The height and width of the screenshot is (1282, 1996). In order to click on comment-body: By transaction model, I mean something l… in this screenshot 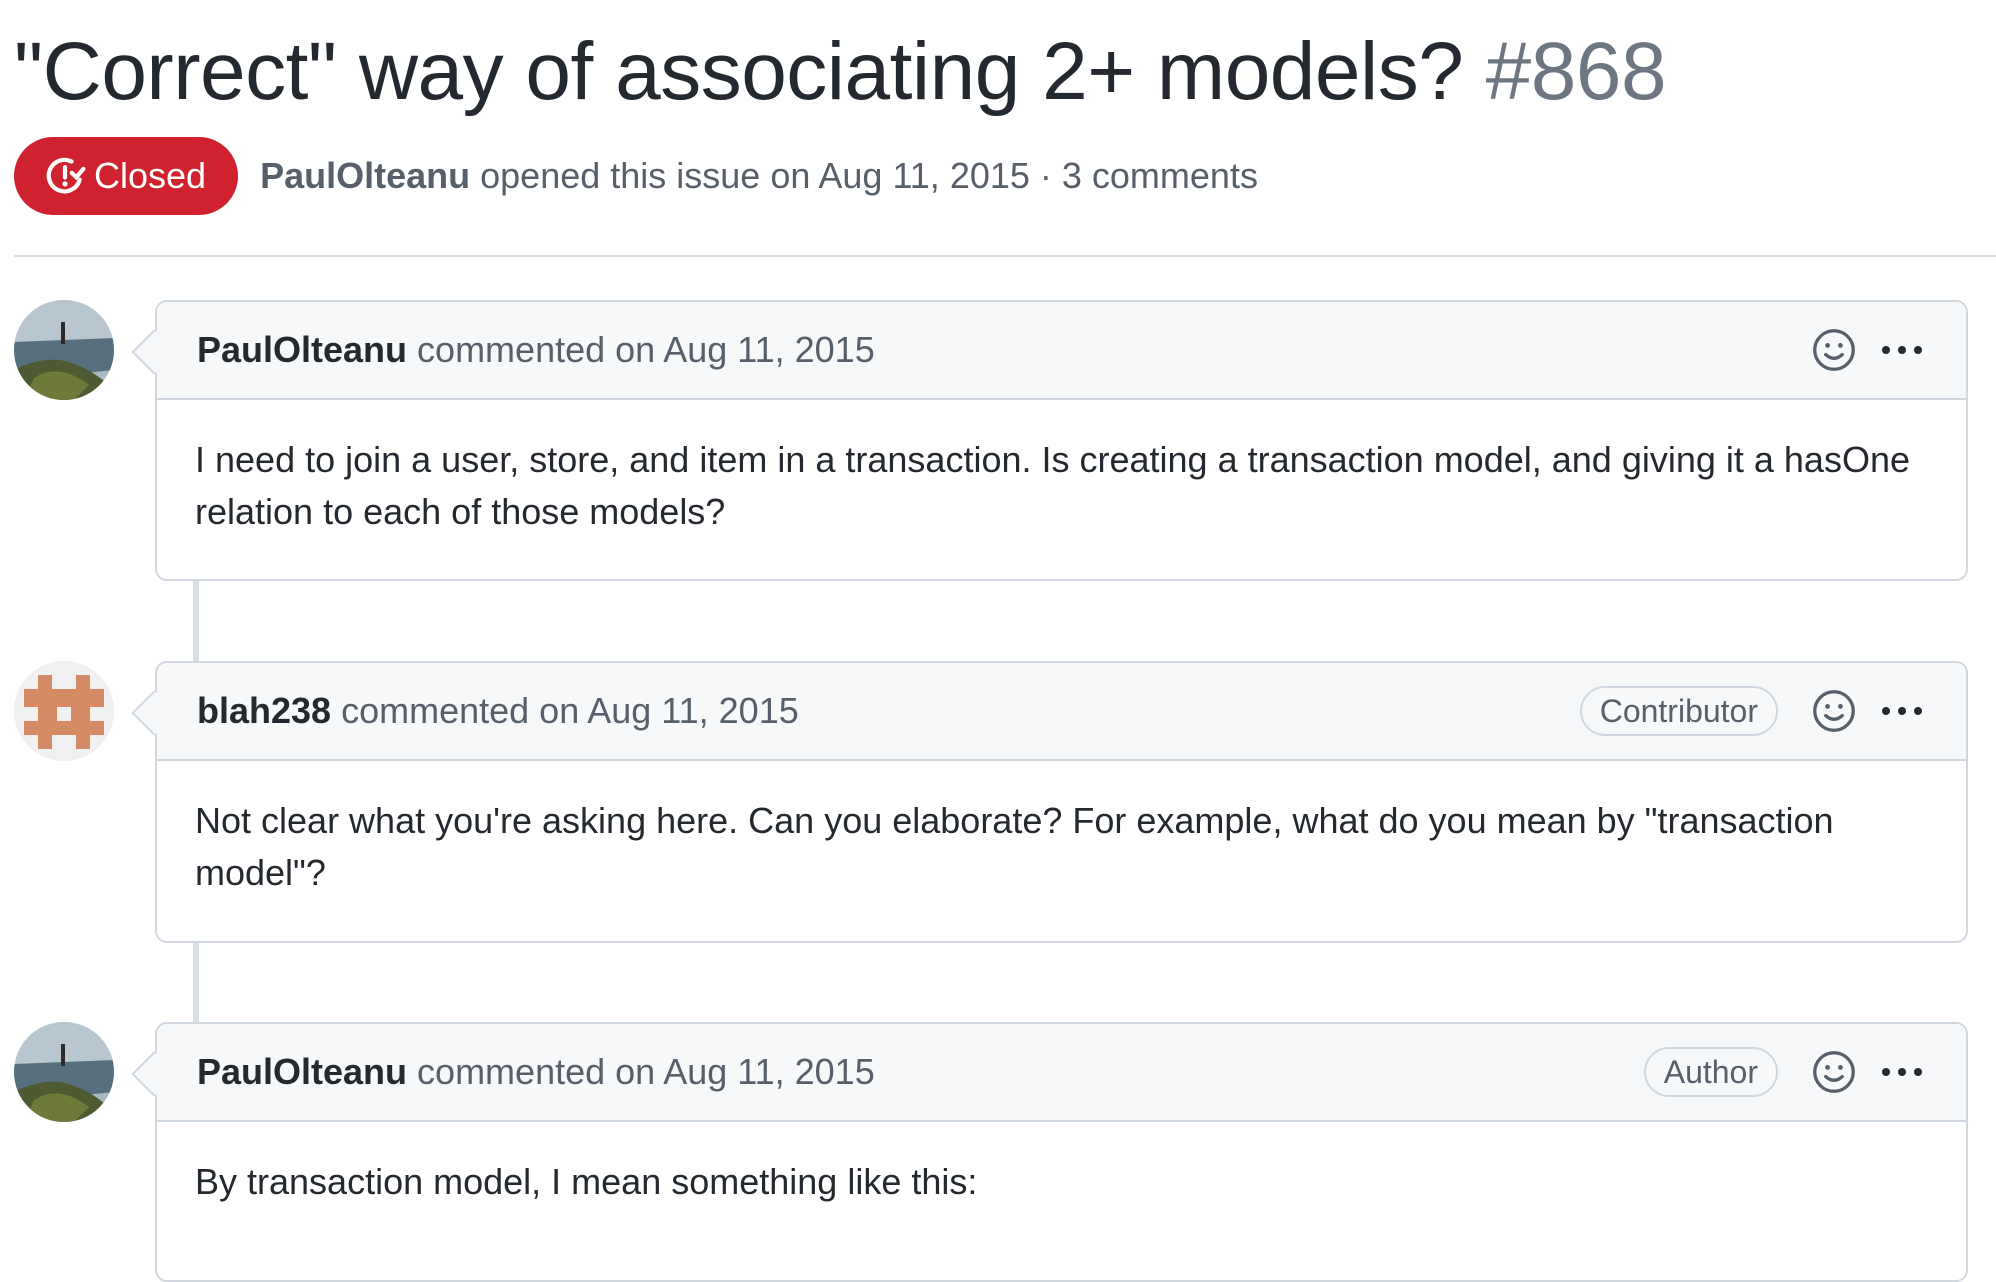, I will do `click(586, 1181)`.